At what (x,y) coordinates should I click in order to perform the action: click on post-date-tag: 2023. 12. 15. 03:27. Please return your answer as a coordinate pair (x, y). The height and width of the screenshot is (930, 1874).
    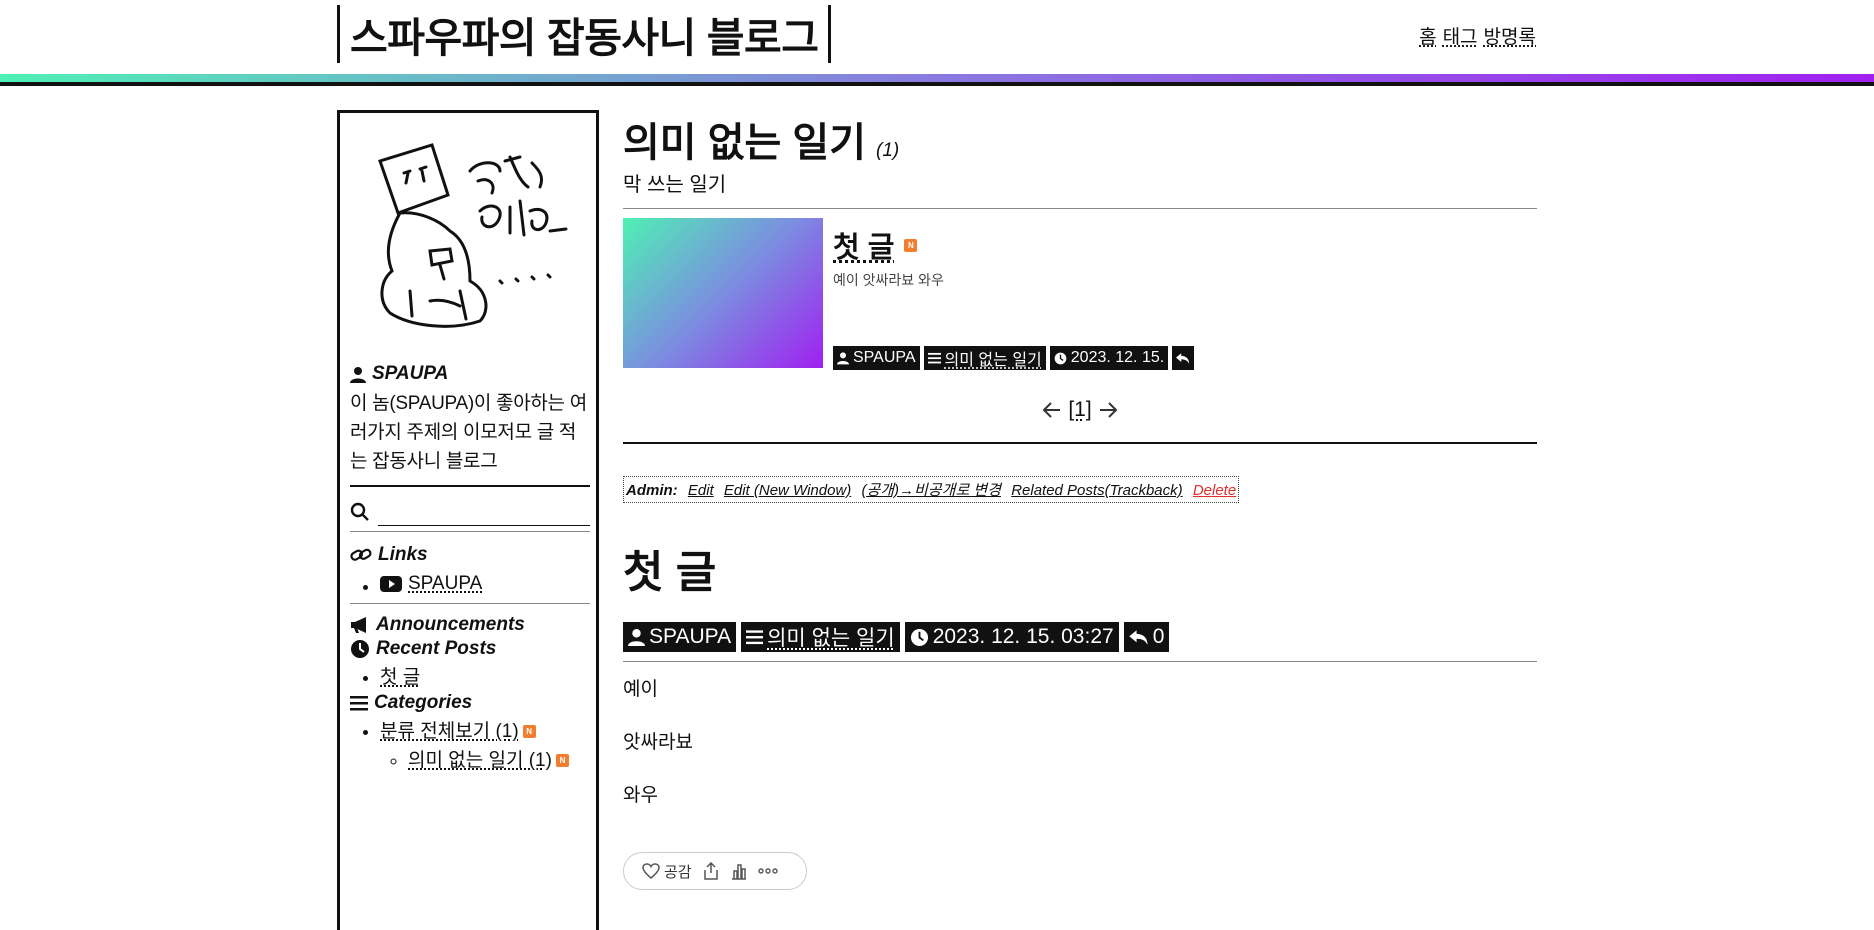
    Looking at the image, I should click on (1011, 637).